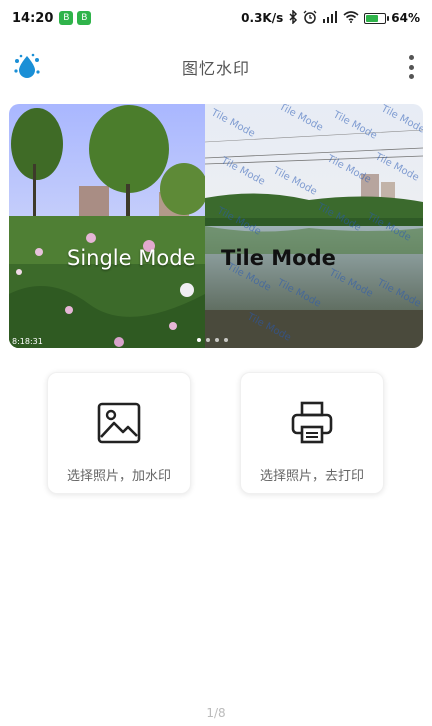 This screenshot has height=726, width=432. Describe the element at coordinates (262, 18) in the screenshot. I see `network-speed: 0.3K/s` at that location.